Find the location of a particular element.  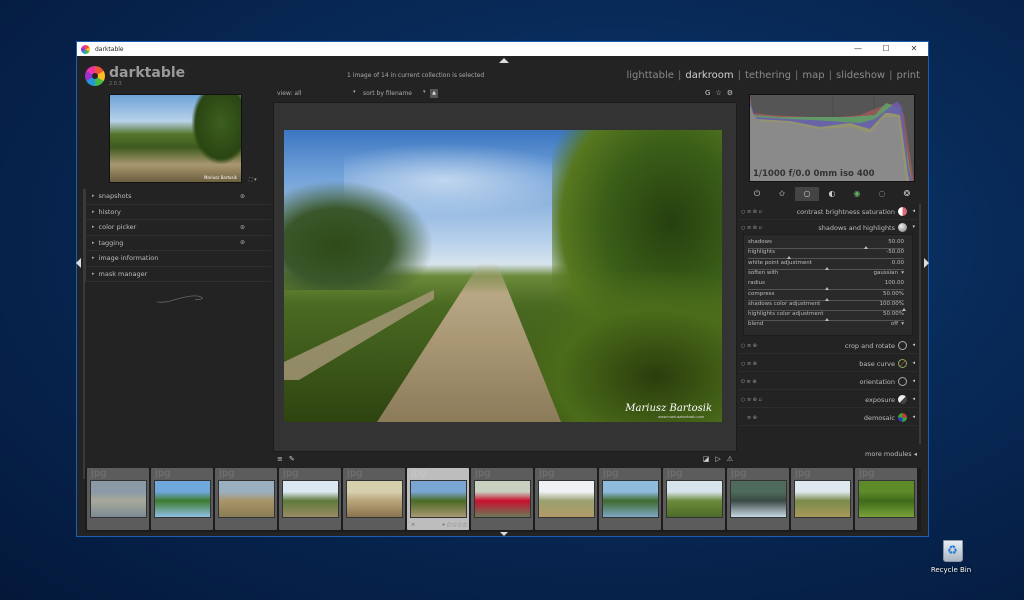

view-print: print is located at coordinates (909, 75).